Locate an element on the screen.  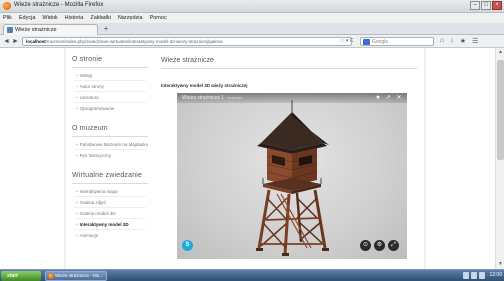
model-subtitle: Interaktywny model 3D wieży strażniczej is located at coordinates (204, 85).